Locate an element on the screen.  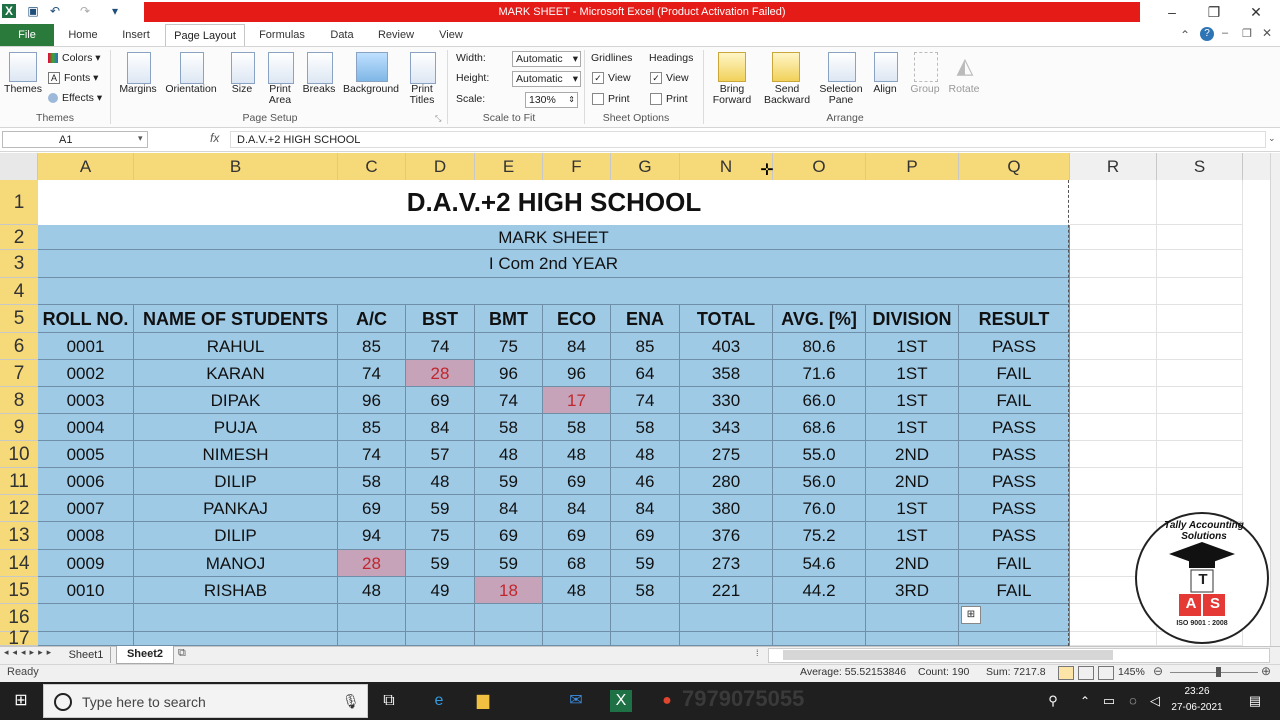
table-cell: 68.6 is located at coordinates (819, 427).